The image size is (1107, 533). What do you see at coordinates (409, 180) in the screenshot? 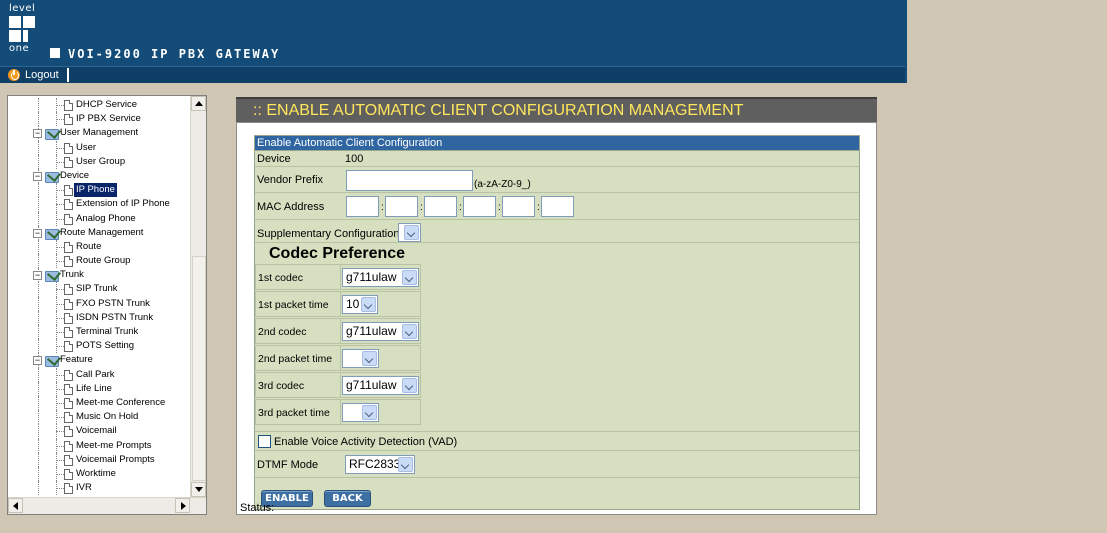
I see `vendor-prefix-input` at bounding box center [409, 180].